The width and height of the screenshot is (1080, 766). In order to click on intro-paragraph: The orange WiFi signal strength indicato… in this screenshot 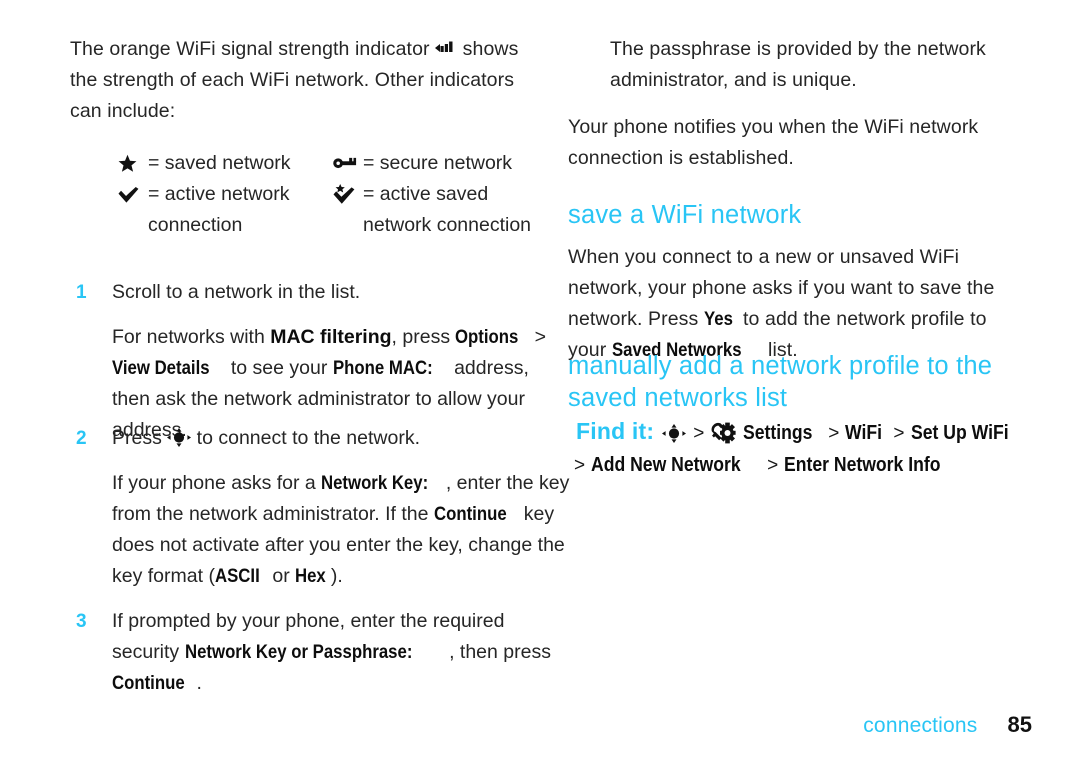, I will do `click(300, 80)`.